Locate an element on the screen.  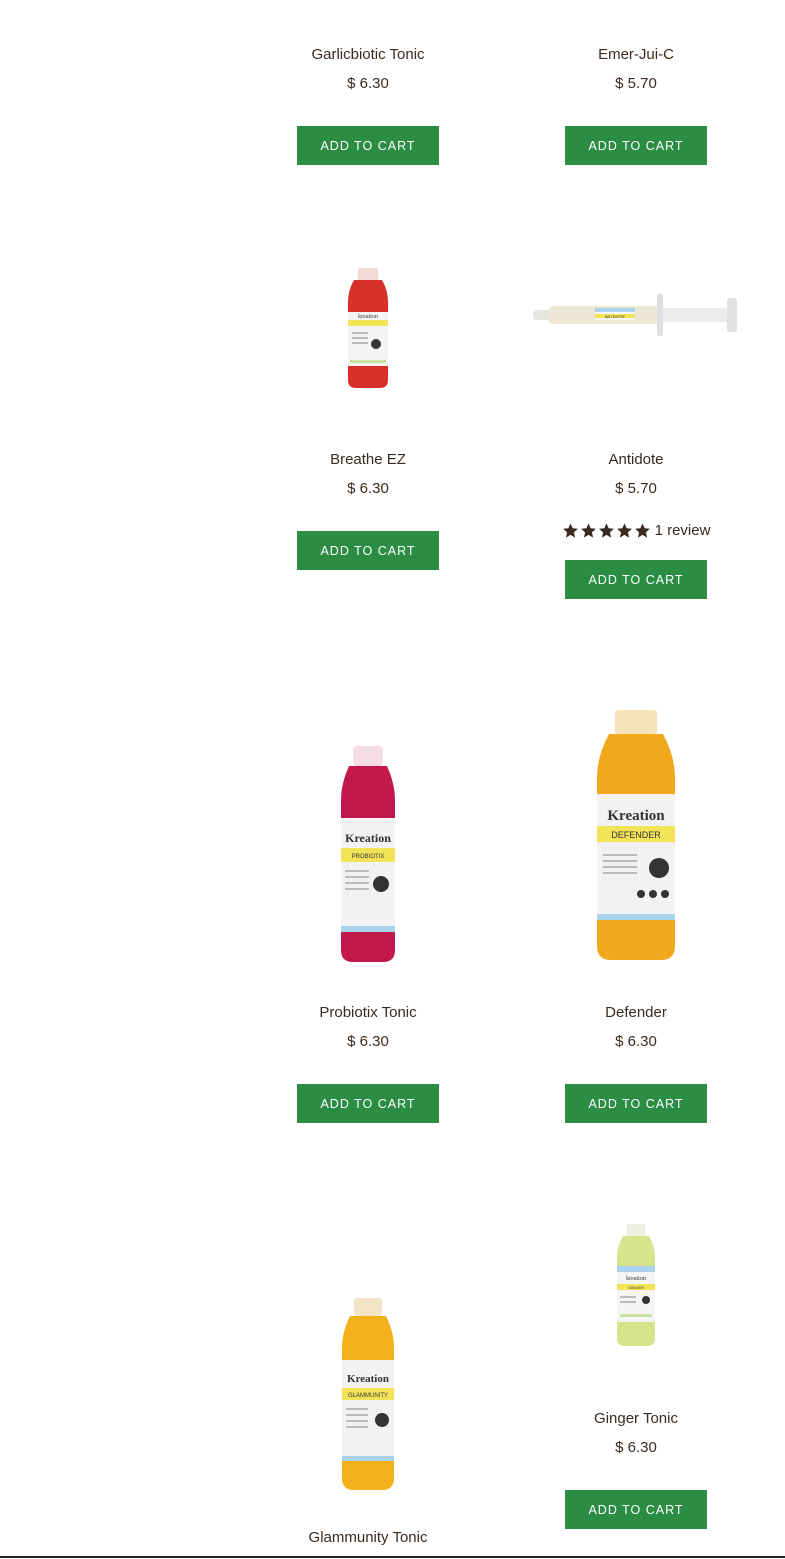
product-card-garlicbiotic: Garlicbiotic Tonic $ 6.30 ADD TO CART is located at coordinates (368, 90).